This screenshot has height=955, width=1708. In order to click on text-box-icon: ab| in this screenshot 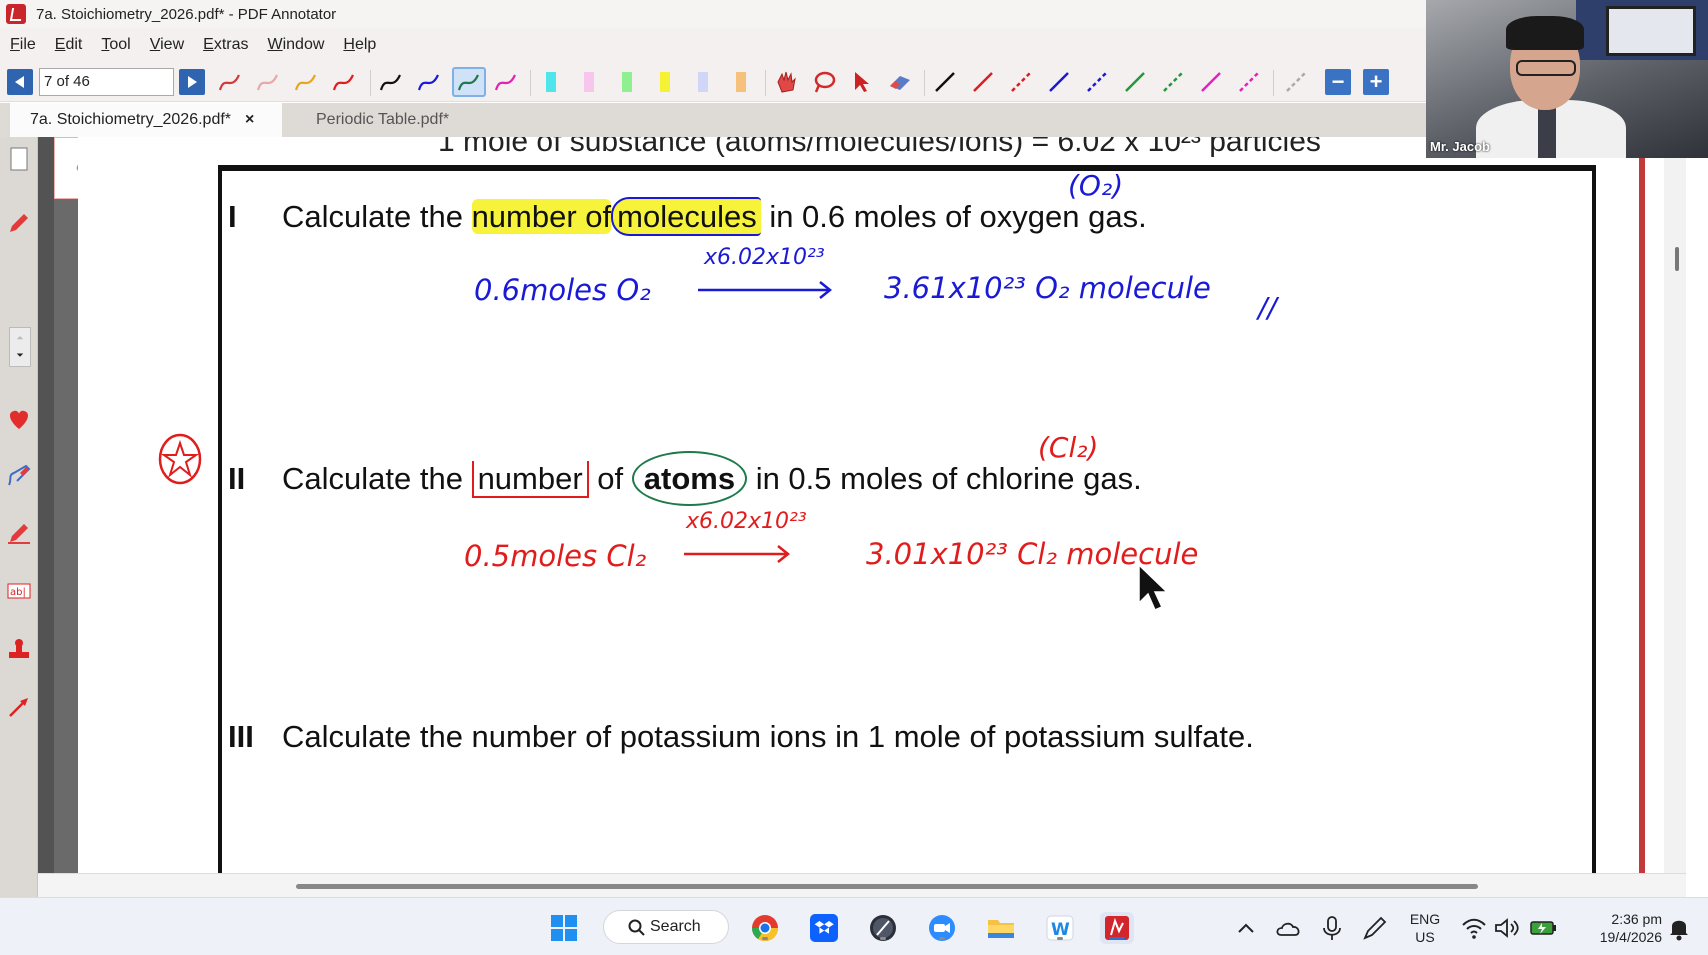, I will do `click(19, 591)`.